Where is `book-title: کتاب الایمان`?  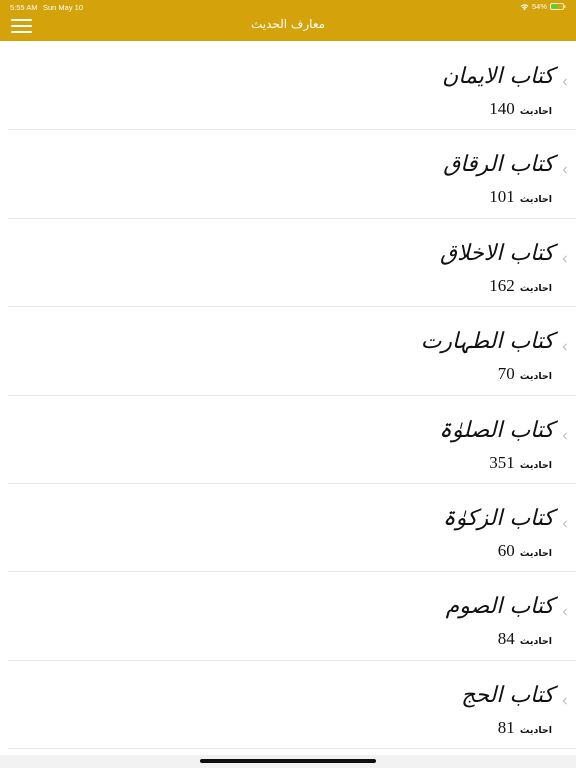
book-title: کتاب الایمان is located at coordinates (498, 76).